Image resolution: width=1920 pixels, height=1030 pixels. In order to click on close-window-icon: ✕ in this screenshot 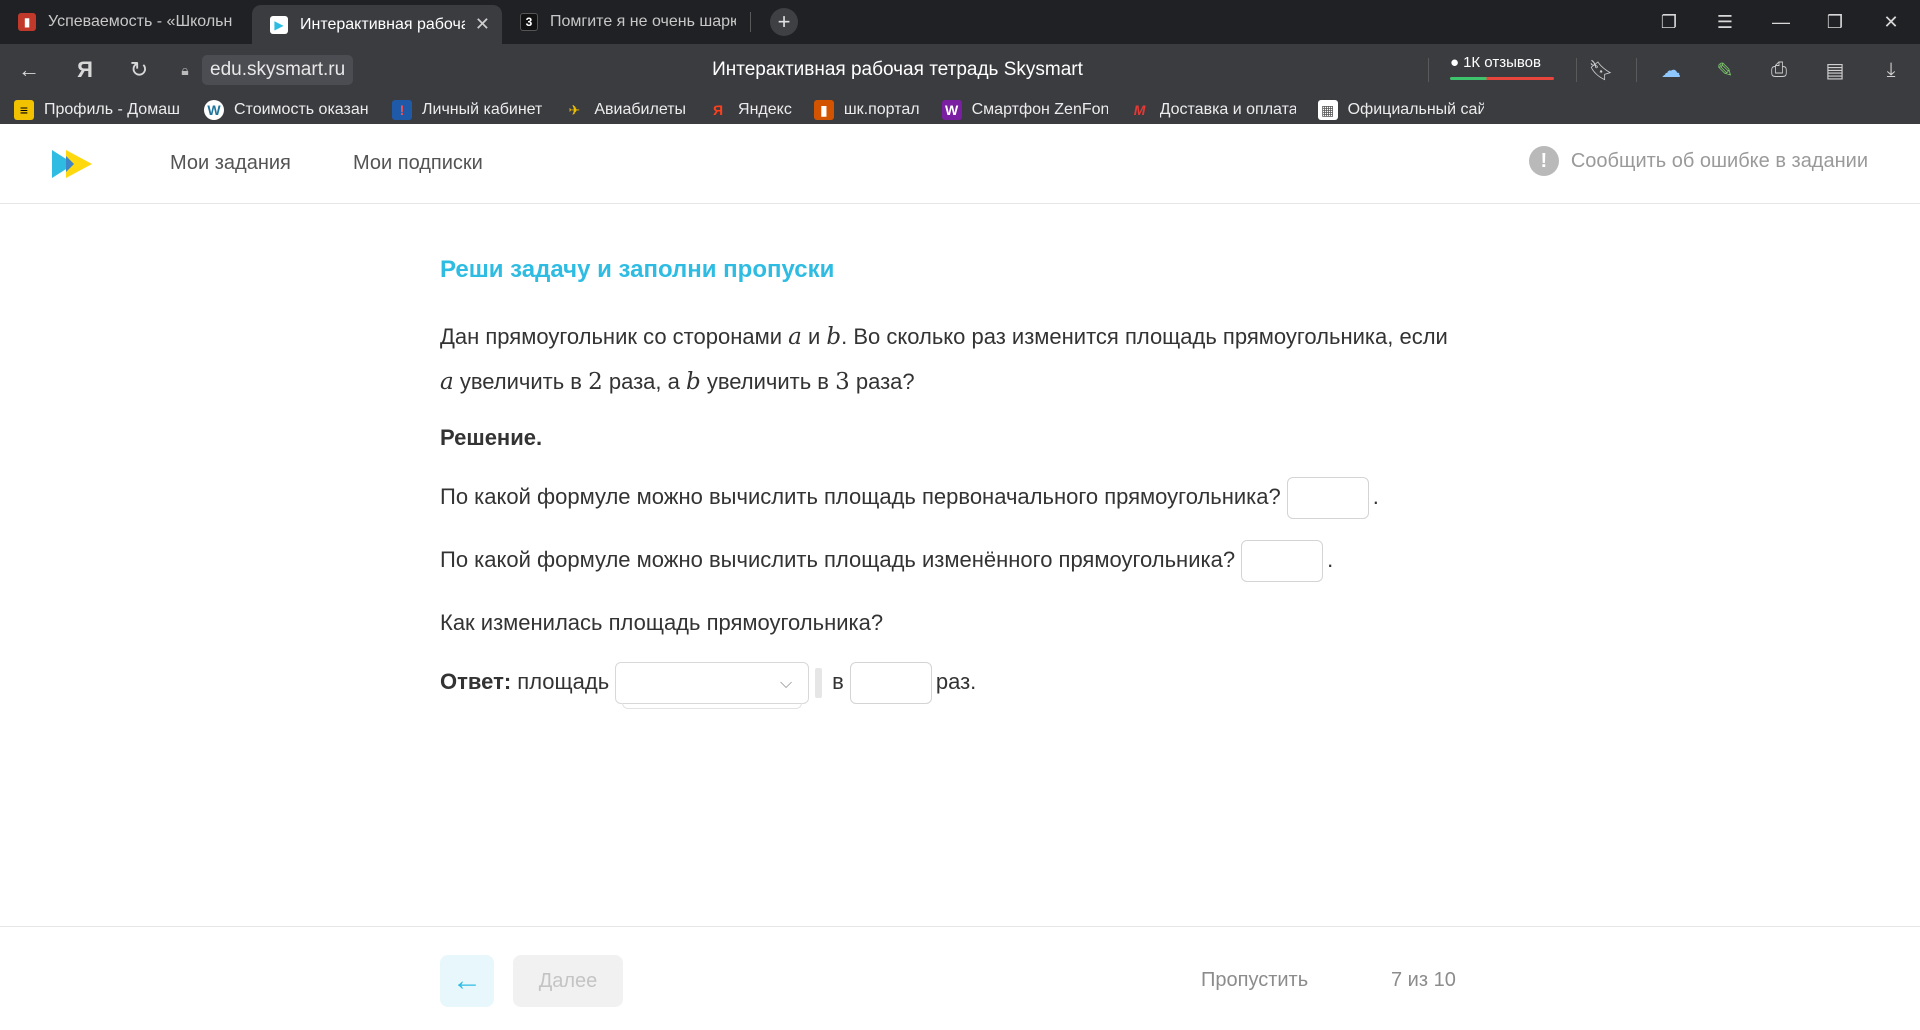, I will do `click(1891, 22)`.